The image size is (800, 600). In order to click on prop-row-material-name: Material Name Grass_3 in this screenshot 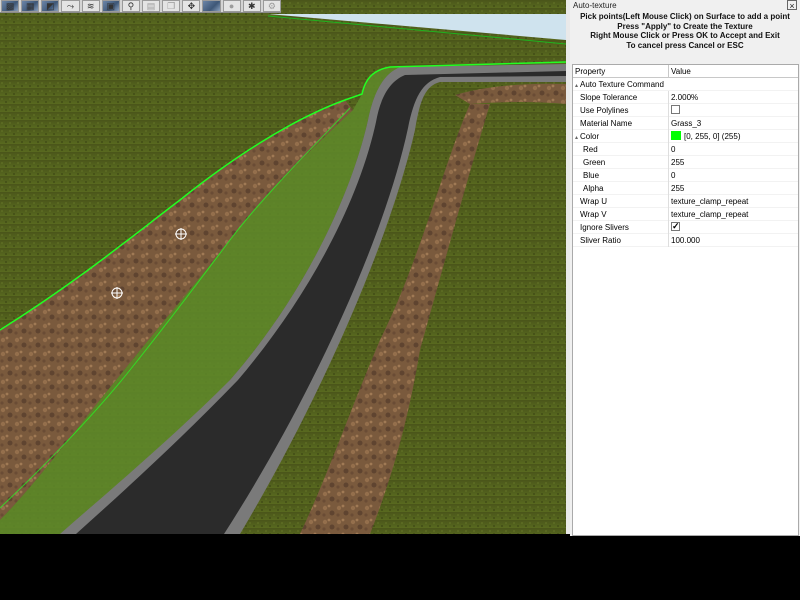, I will do `click(685, 123)`.